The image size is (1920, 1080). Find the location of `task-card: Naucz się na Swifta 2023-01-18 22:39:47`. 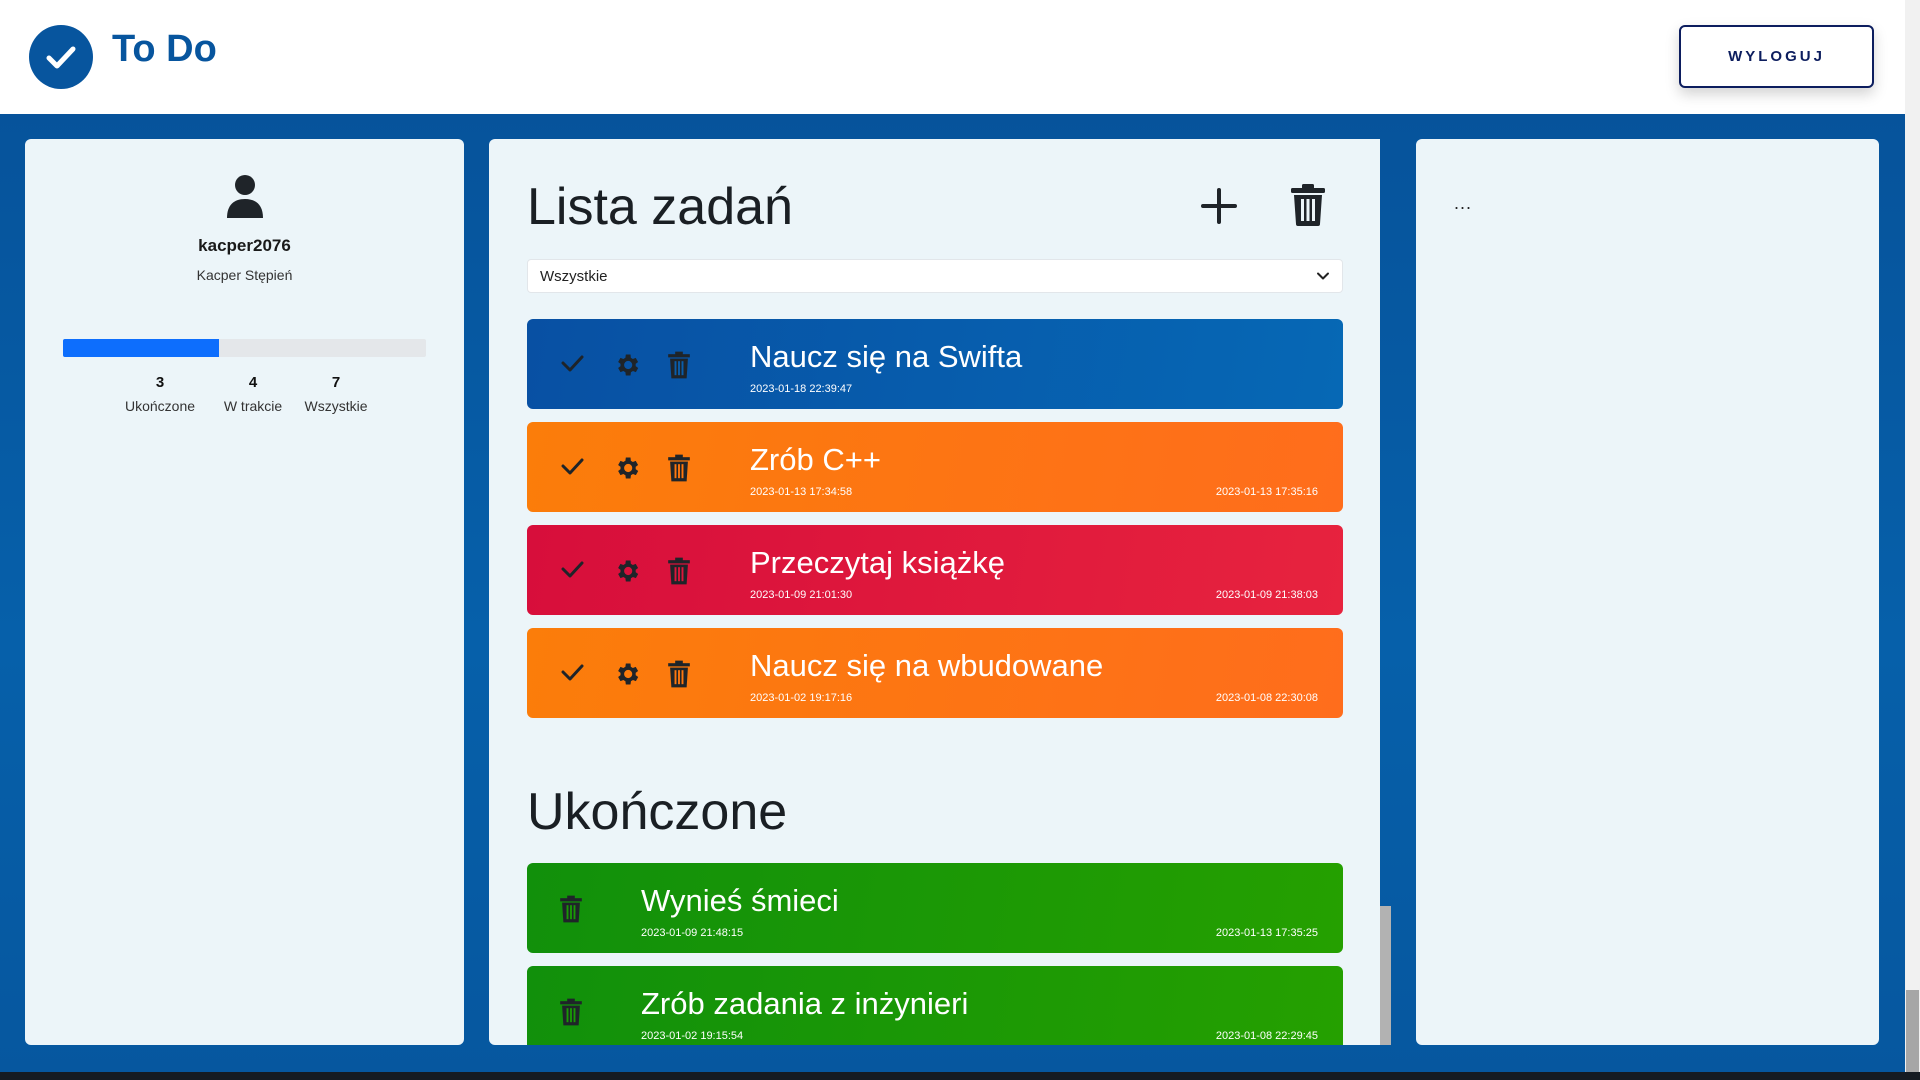

task-card: Naucz się na Swifta 2023-01-18 22:39:47 is located at coordinates (935, 364).